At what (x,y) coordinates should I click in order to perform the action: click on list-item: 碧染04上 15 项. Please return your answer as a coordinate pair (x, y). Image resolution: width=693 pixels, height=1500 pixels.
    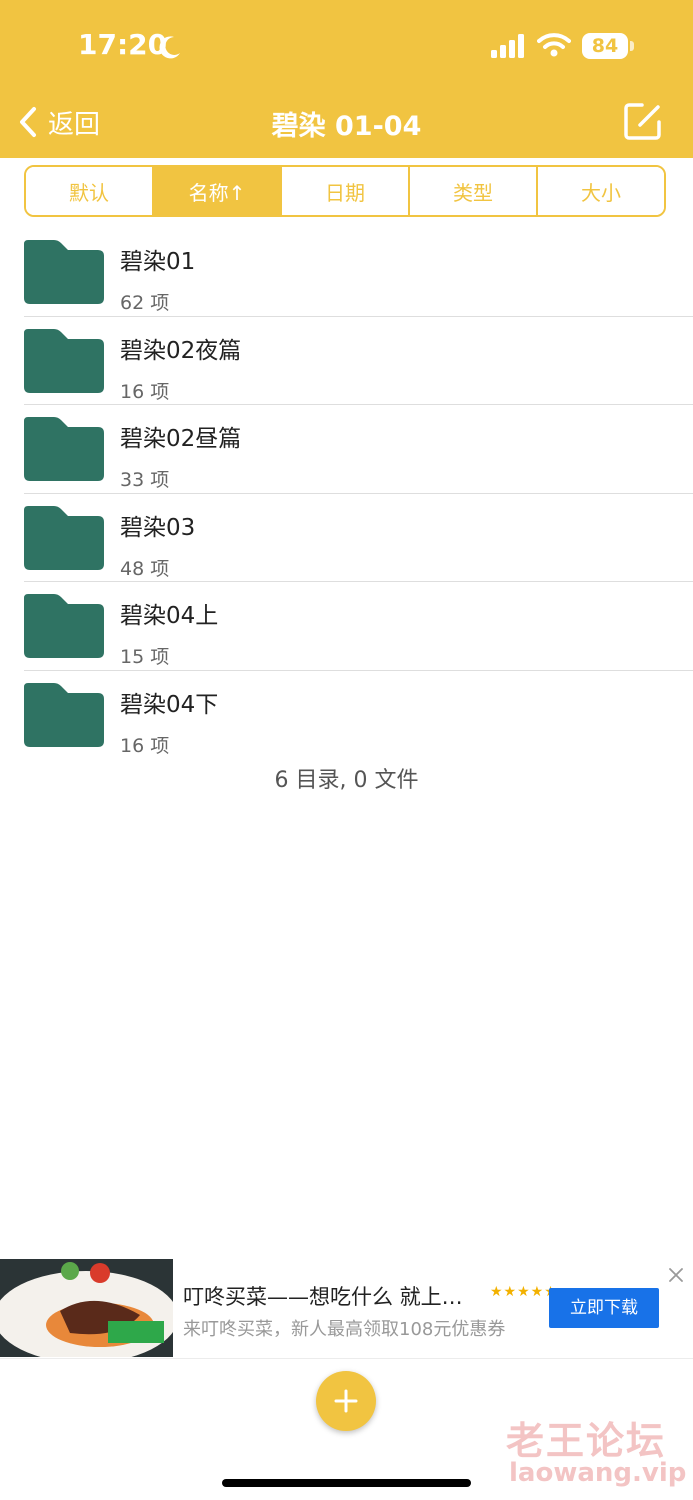
    Looking at the image, I should click on (346, 626).